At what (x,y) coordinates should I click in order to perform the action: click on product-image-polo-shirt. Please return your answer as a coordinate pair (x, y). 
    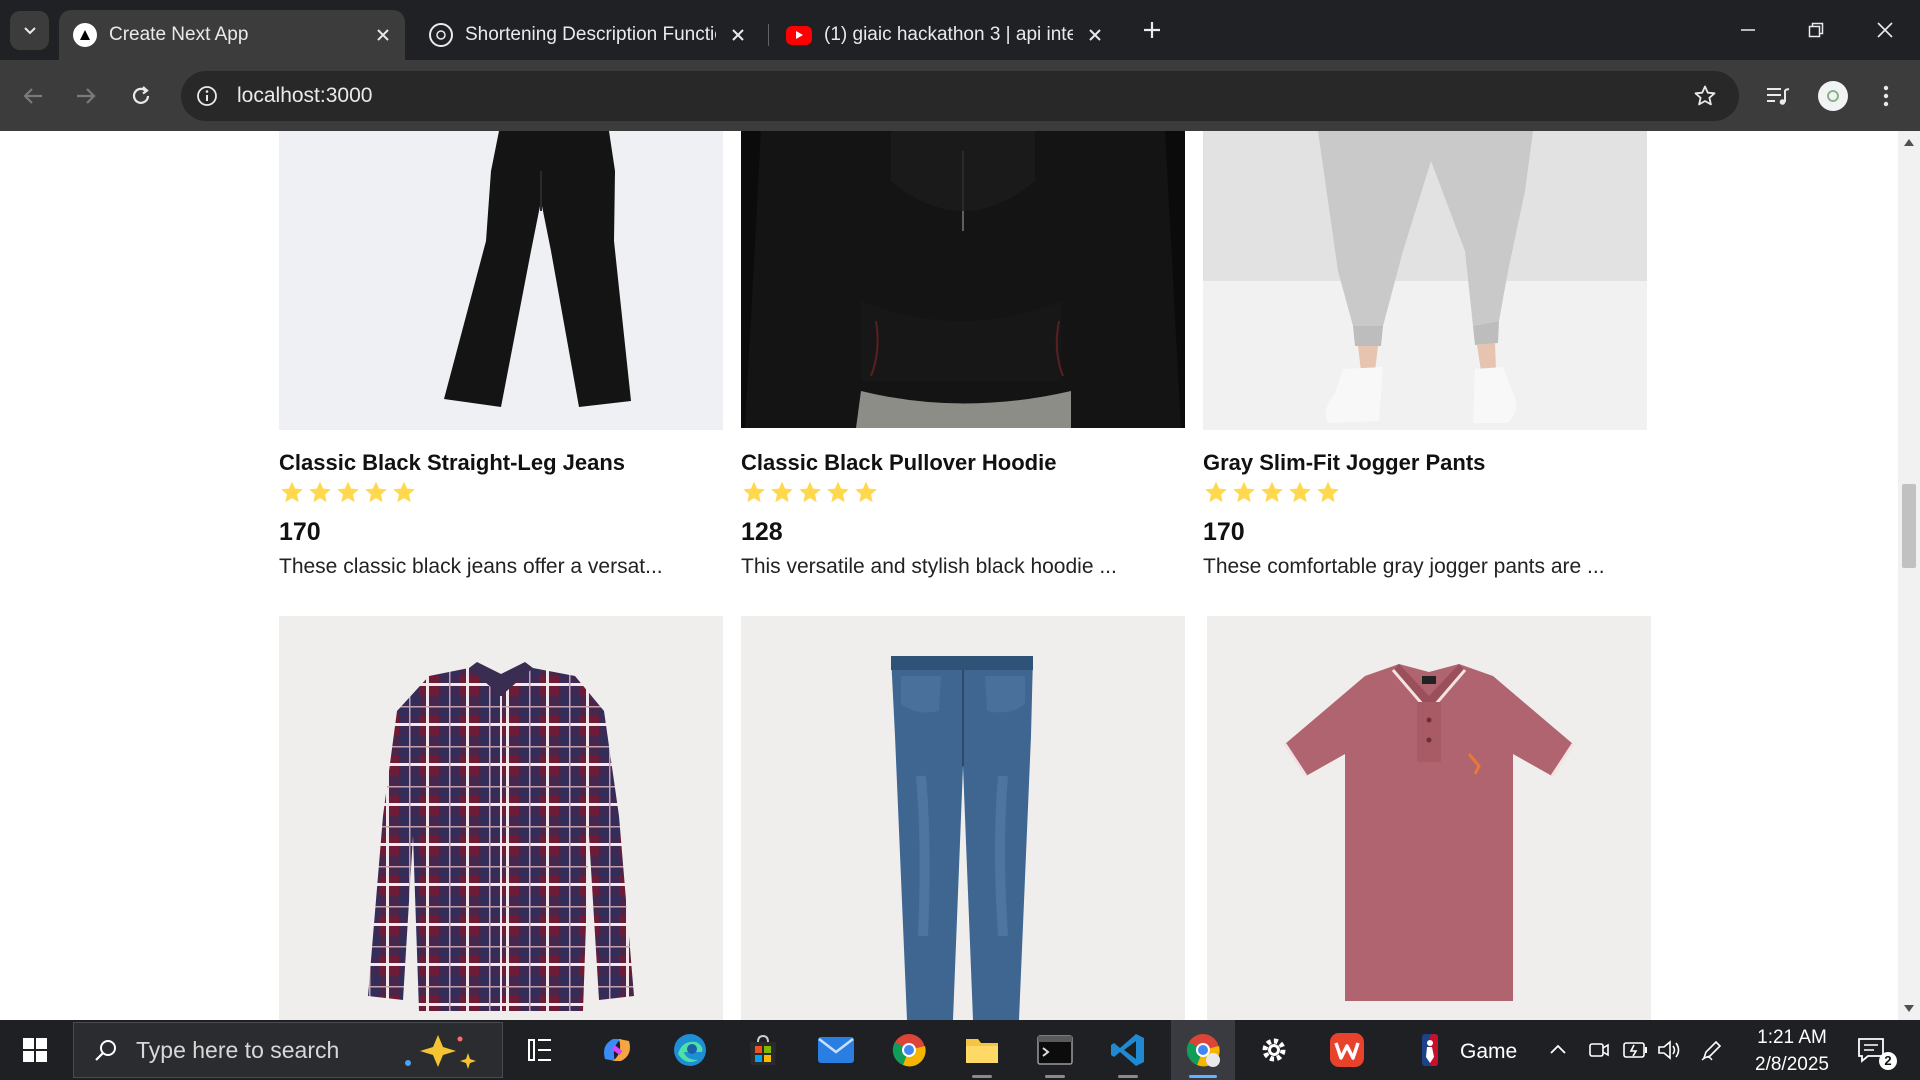
    Looking at the image, I should click on (1429, 818).